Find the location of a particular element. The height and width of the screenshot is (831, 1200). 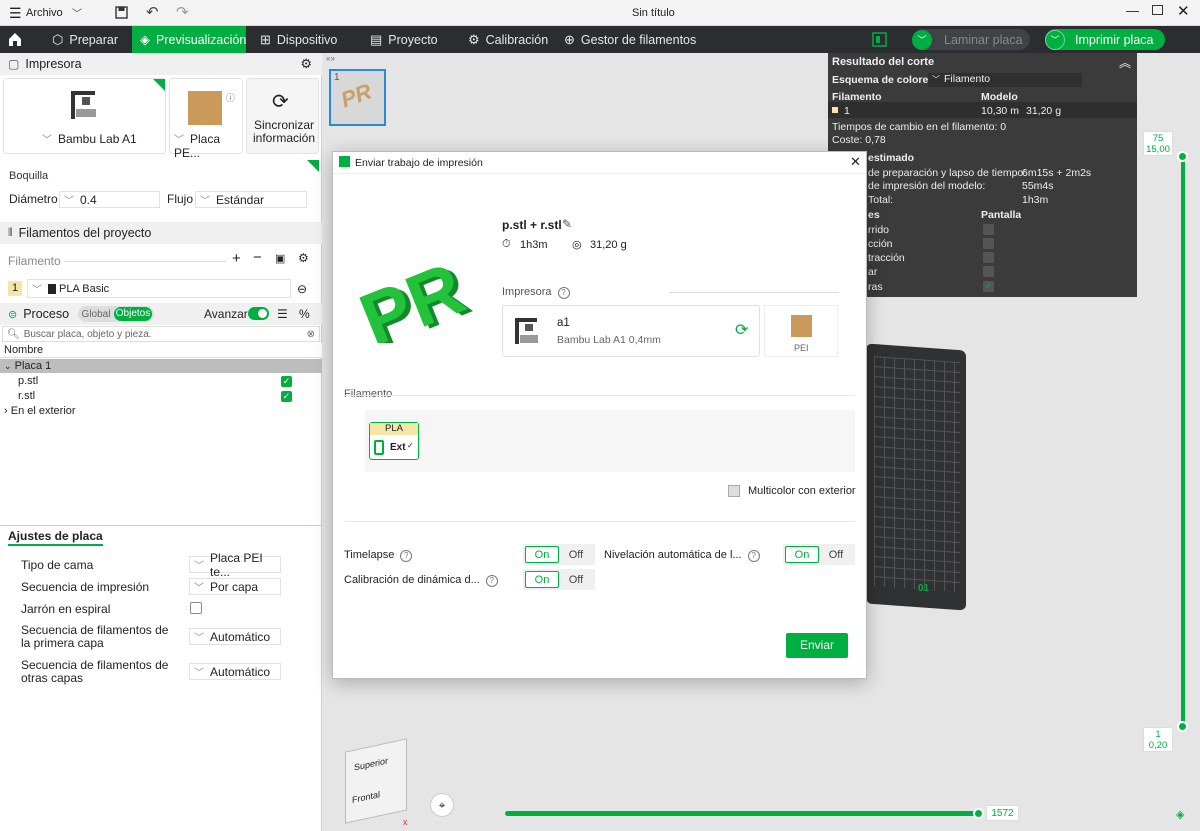

filament-sync-icon: ▣ is located at coordinates (280, 258).